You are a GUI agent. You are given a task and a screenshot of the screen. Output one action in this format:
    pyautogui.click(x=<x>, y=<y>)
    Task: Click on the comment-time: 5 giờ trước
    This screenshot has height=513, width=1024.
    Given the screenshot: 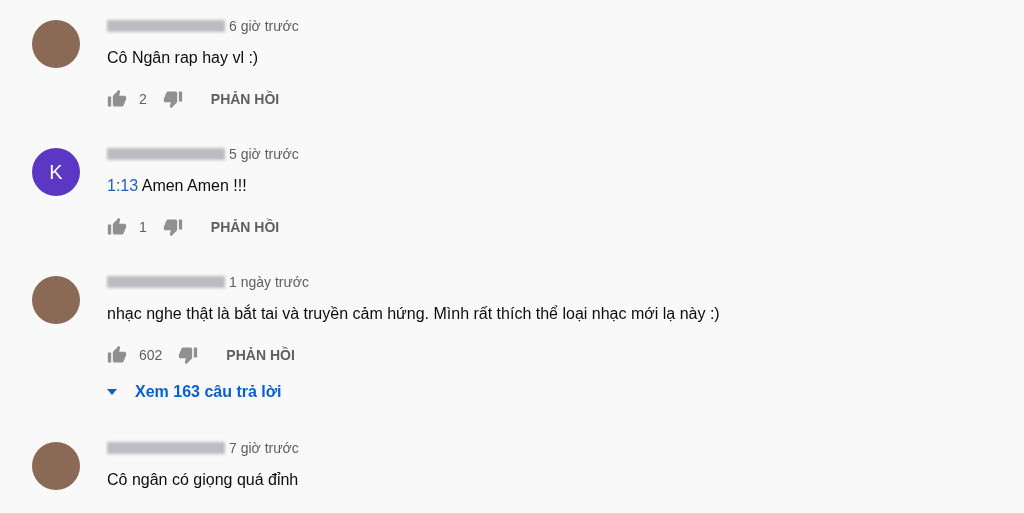 What is the action you would take?
    pyautogui.click(x=264, y=154)
    